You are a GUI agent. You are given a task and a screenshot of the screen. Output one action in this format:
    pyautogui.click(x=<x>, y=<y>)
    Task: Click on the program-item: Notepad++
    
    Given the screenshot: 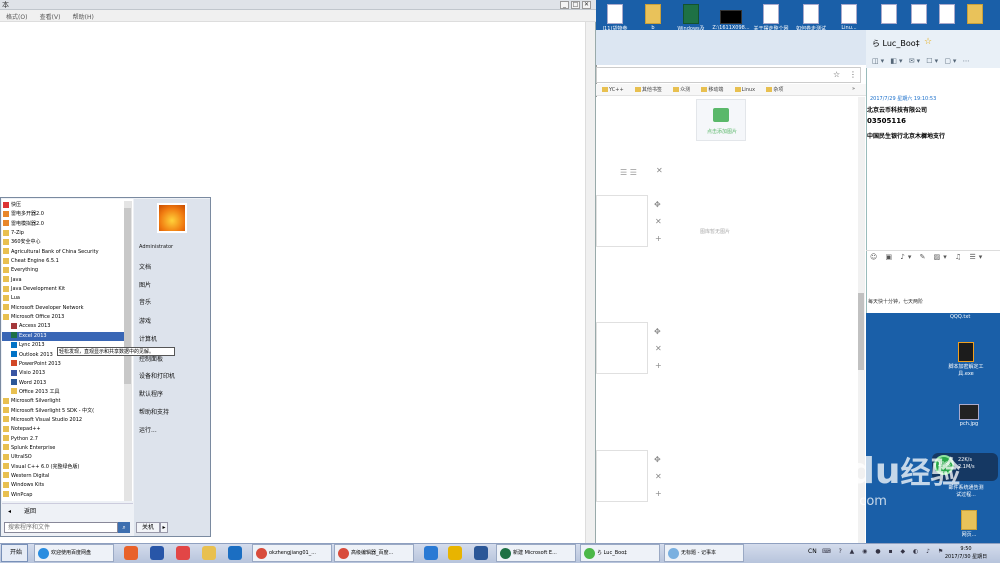 What is the action you would take?
    pyautogui.click(x=63, y=429)
    